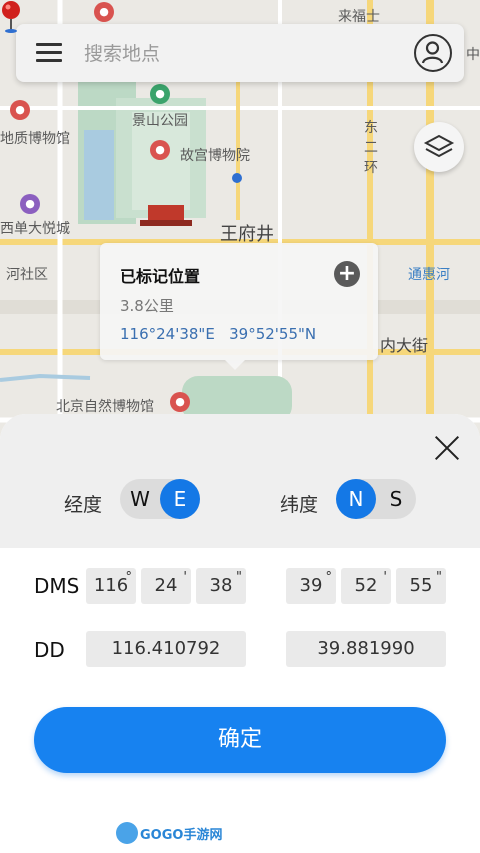 This screenshot has height=853, width=480. Describe the element at coordinates (11, 17) in the screenshot. I see `map-pin-icon` at that location.